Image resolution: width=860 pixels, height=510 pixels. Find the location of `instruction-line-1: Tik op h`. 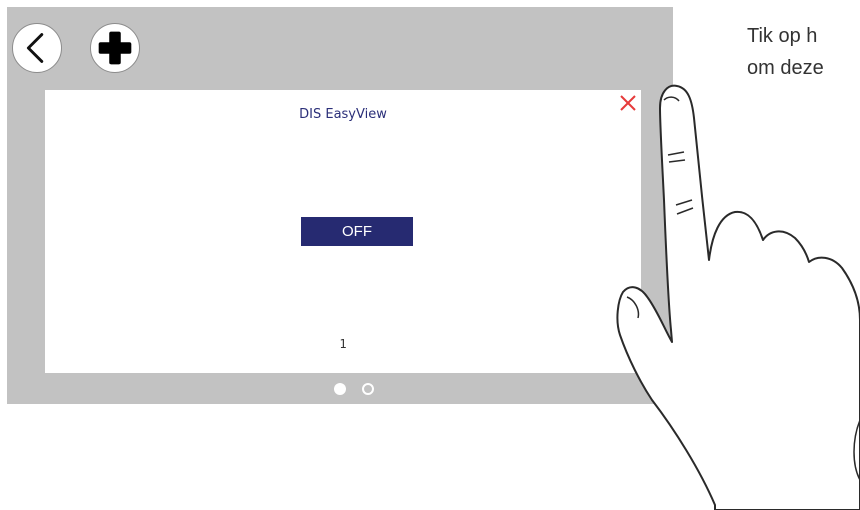

instruction-line-1: Tik op h is located at coordinates (782, 36).